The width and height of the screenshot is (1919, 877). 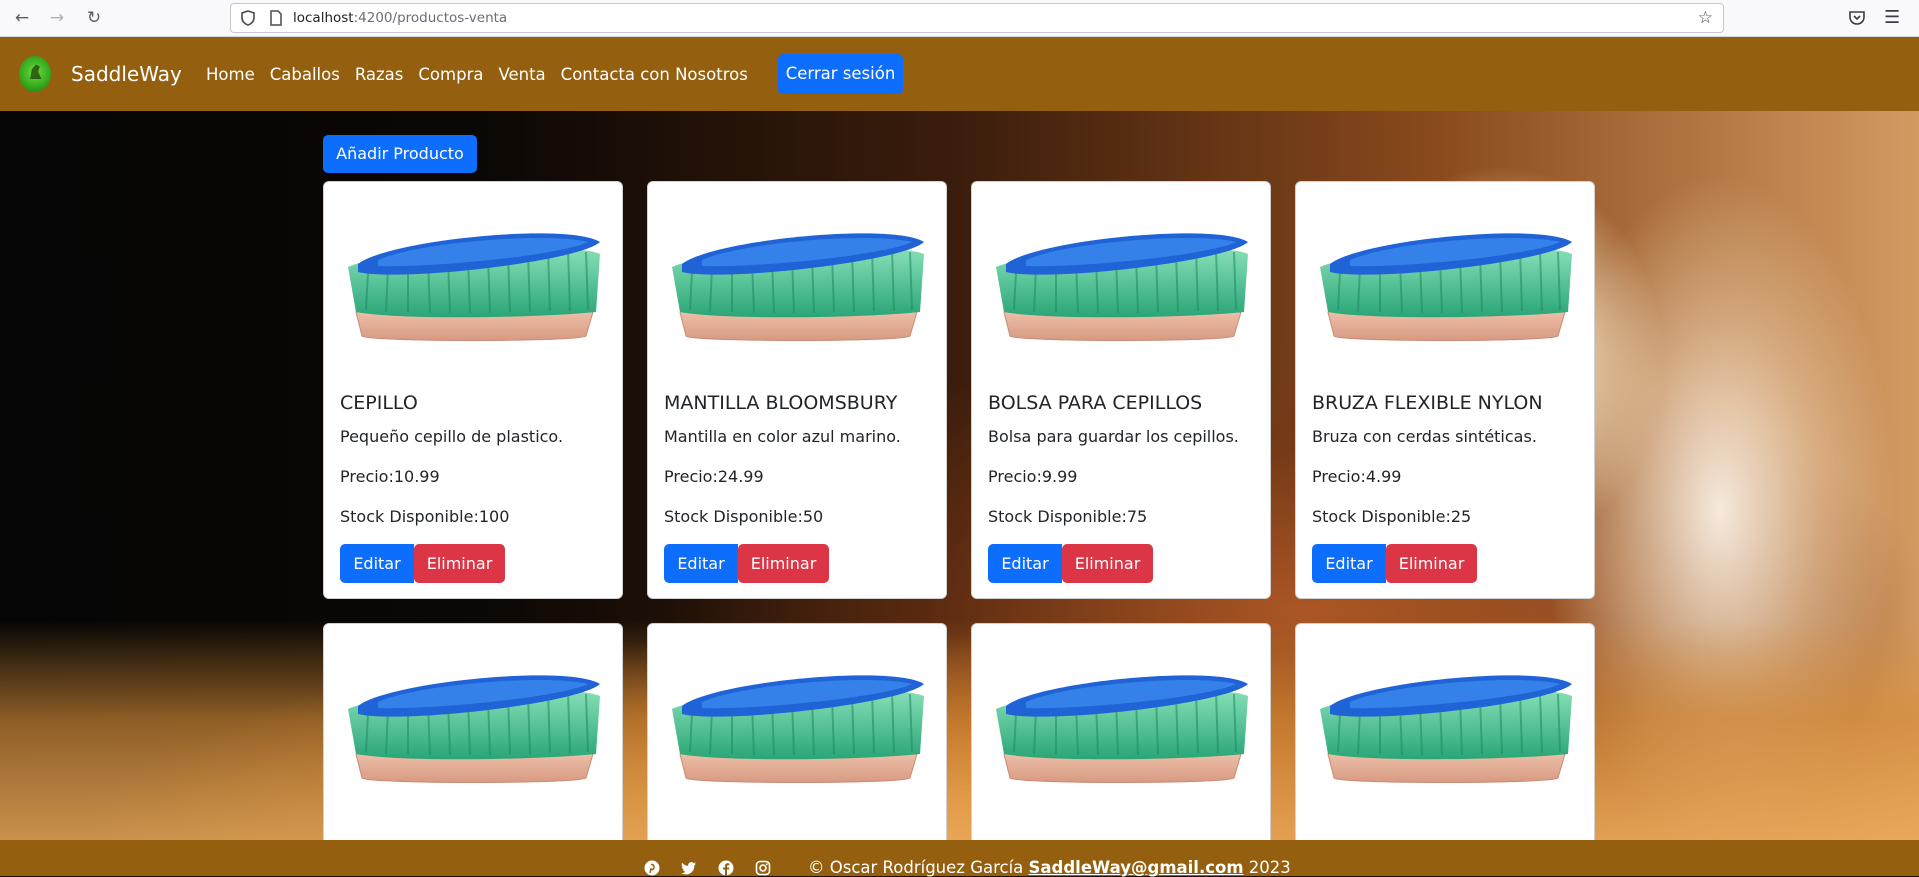 I want to click on product-price: Precio:4.99, so click(x=1357, y=476).